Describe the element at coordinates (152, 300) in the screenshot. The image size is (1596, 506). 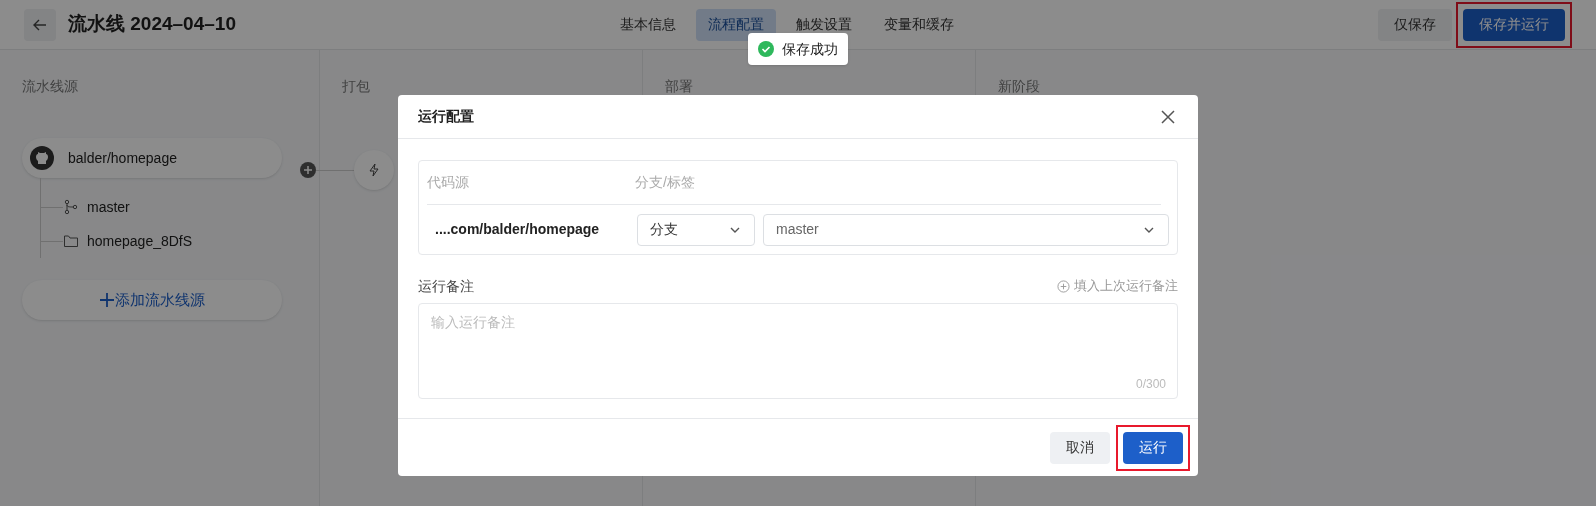
I see `add-source-button: 添加流水线源` at that location.